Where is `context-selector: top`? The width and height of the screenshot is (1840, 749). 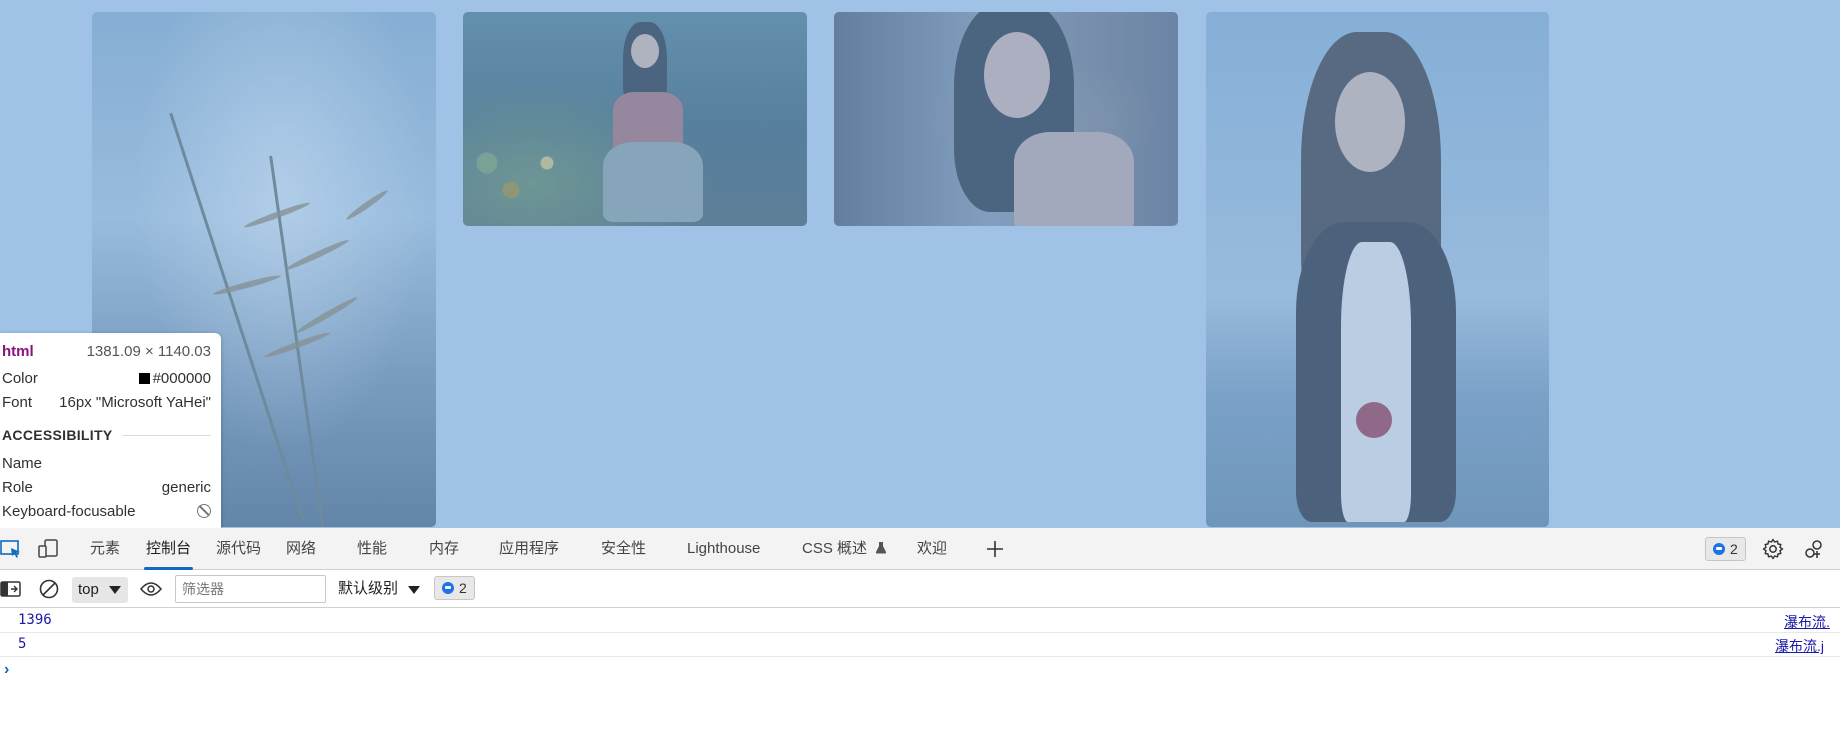 context-selector: top is located at coordinates (100, 590).